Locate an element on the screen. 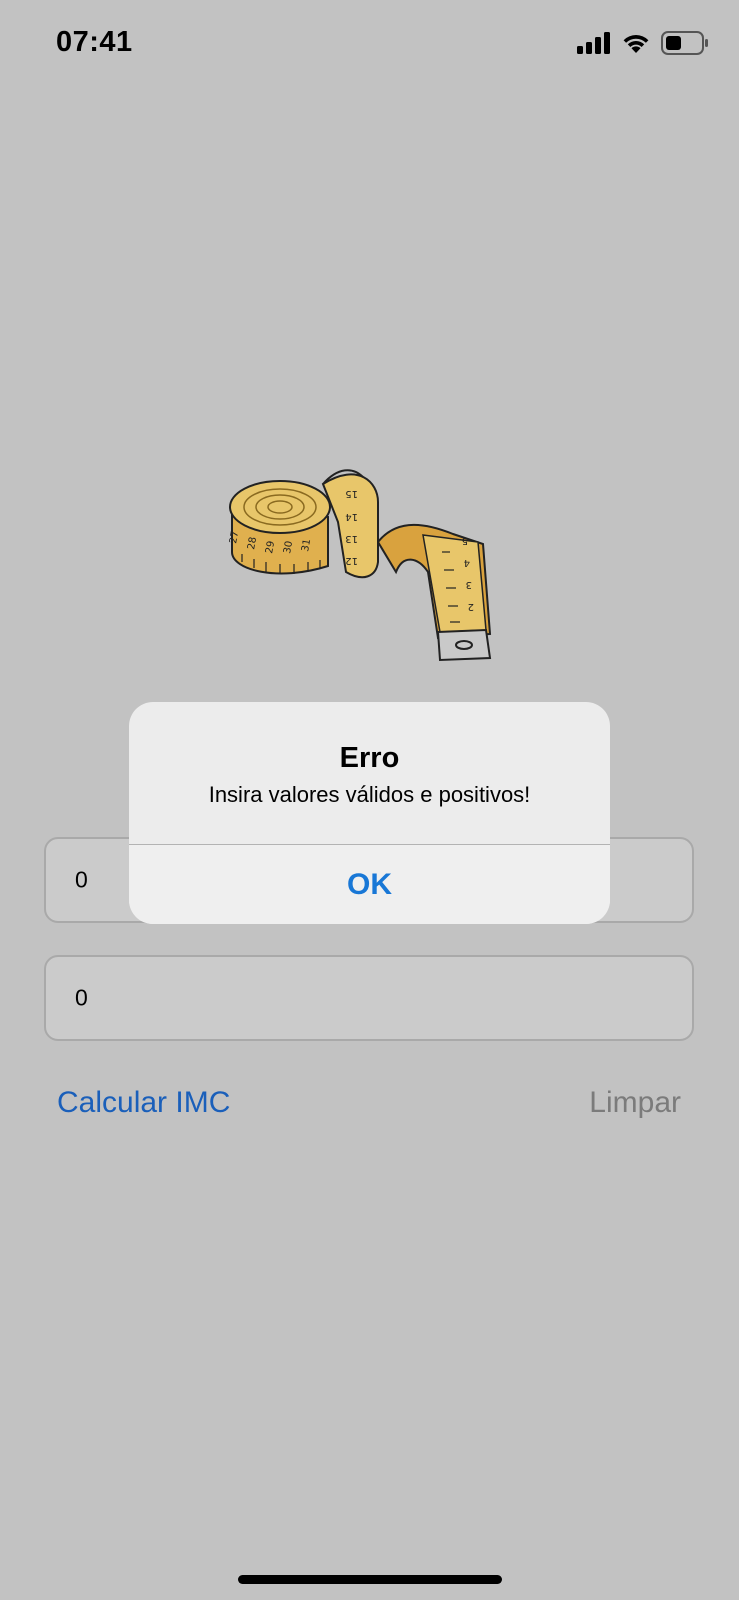  tape-number: 5 is located at coordinates (465, 540).